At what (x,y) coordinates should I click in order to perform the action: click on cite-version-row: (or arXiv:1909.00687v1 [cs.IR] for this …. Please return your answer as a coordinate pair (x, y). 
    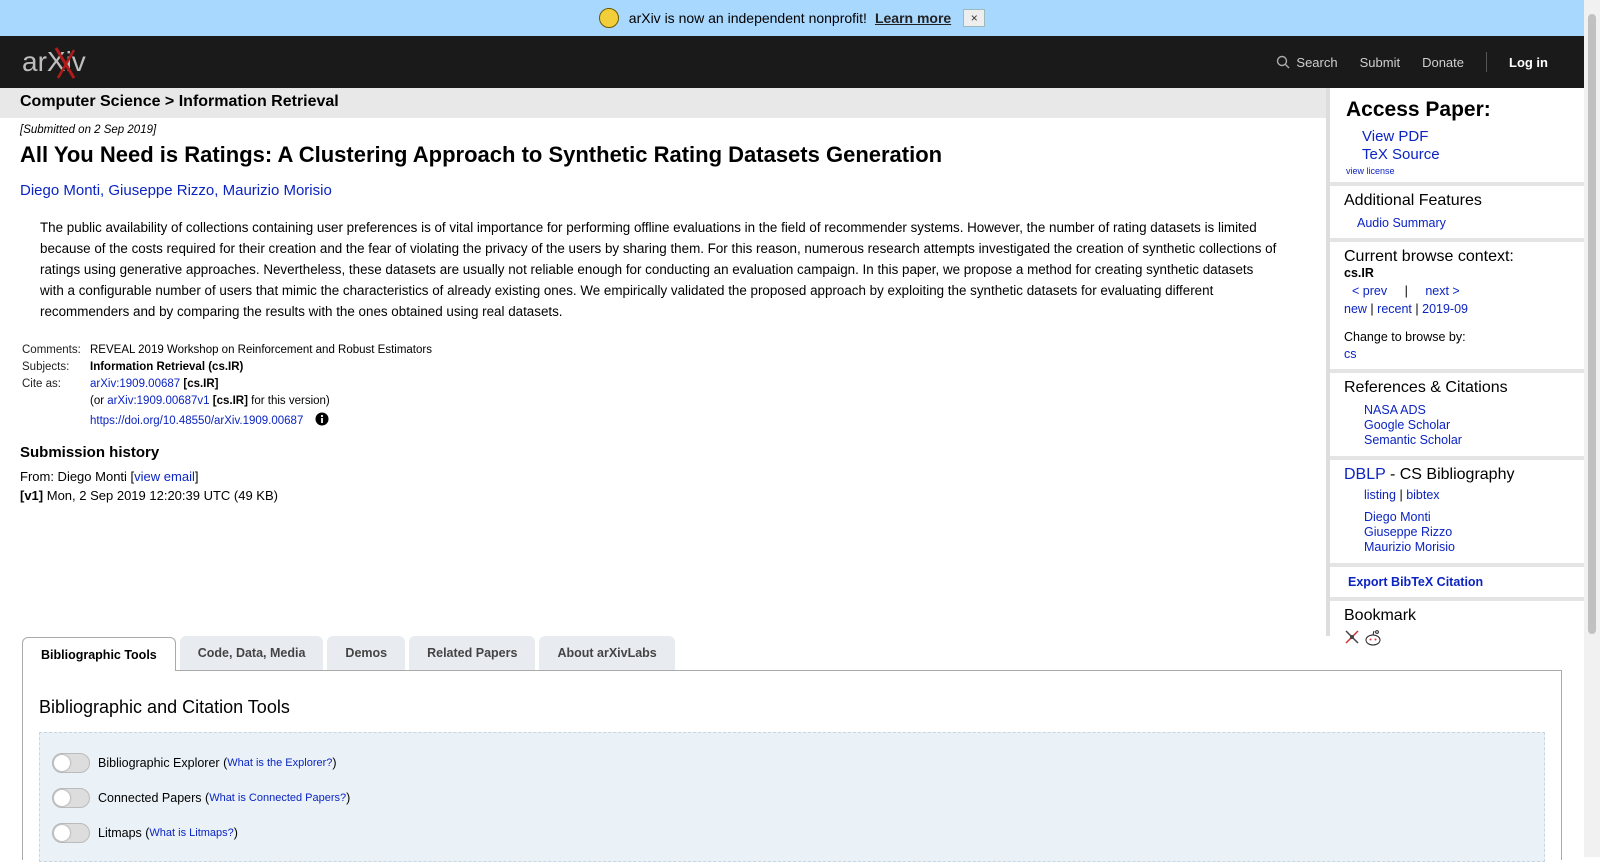
    Looking at the image, I should click on (228, 401).